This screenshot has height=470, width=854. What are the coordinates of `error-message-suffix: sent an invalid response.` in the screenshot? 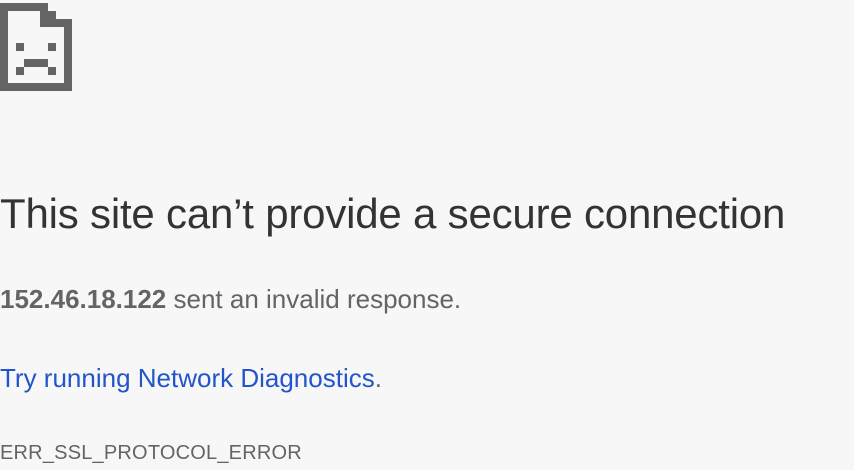 It's located at (314, 299).